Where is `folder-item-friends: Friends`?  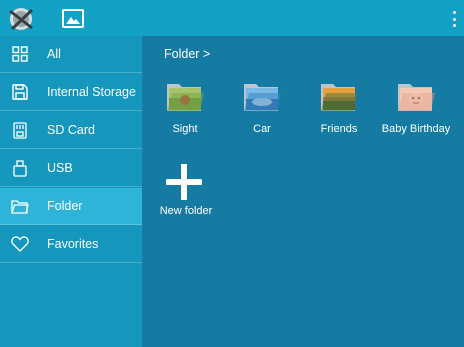 folder-item-friends: Friends is located at coordinates (339, 110).